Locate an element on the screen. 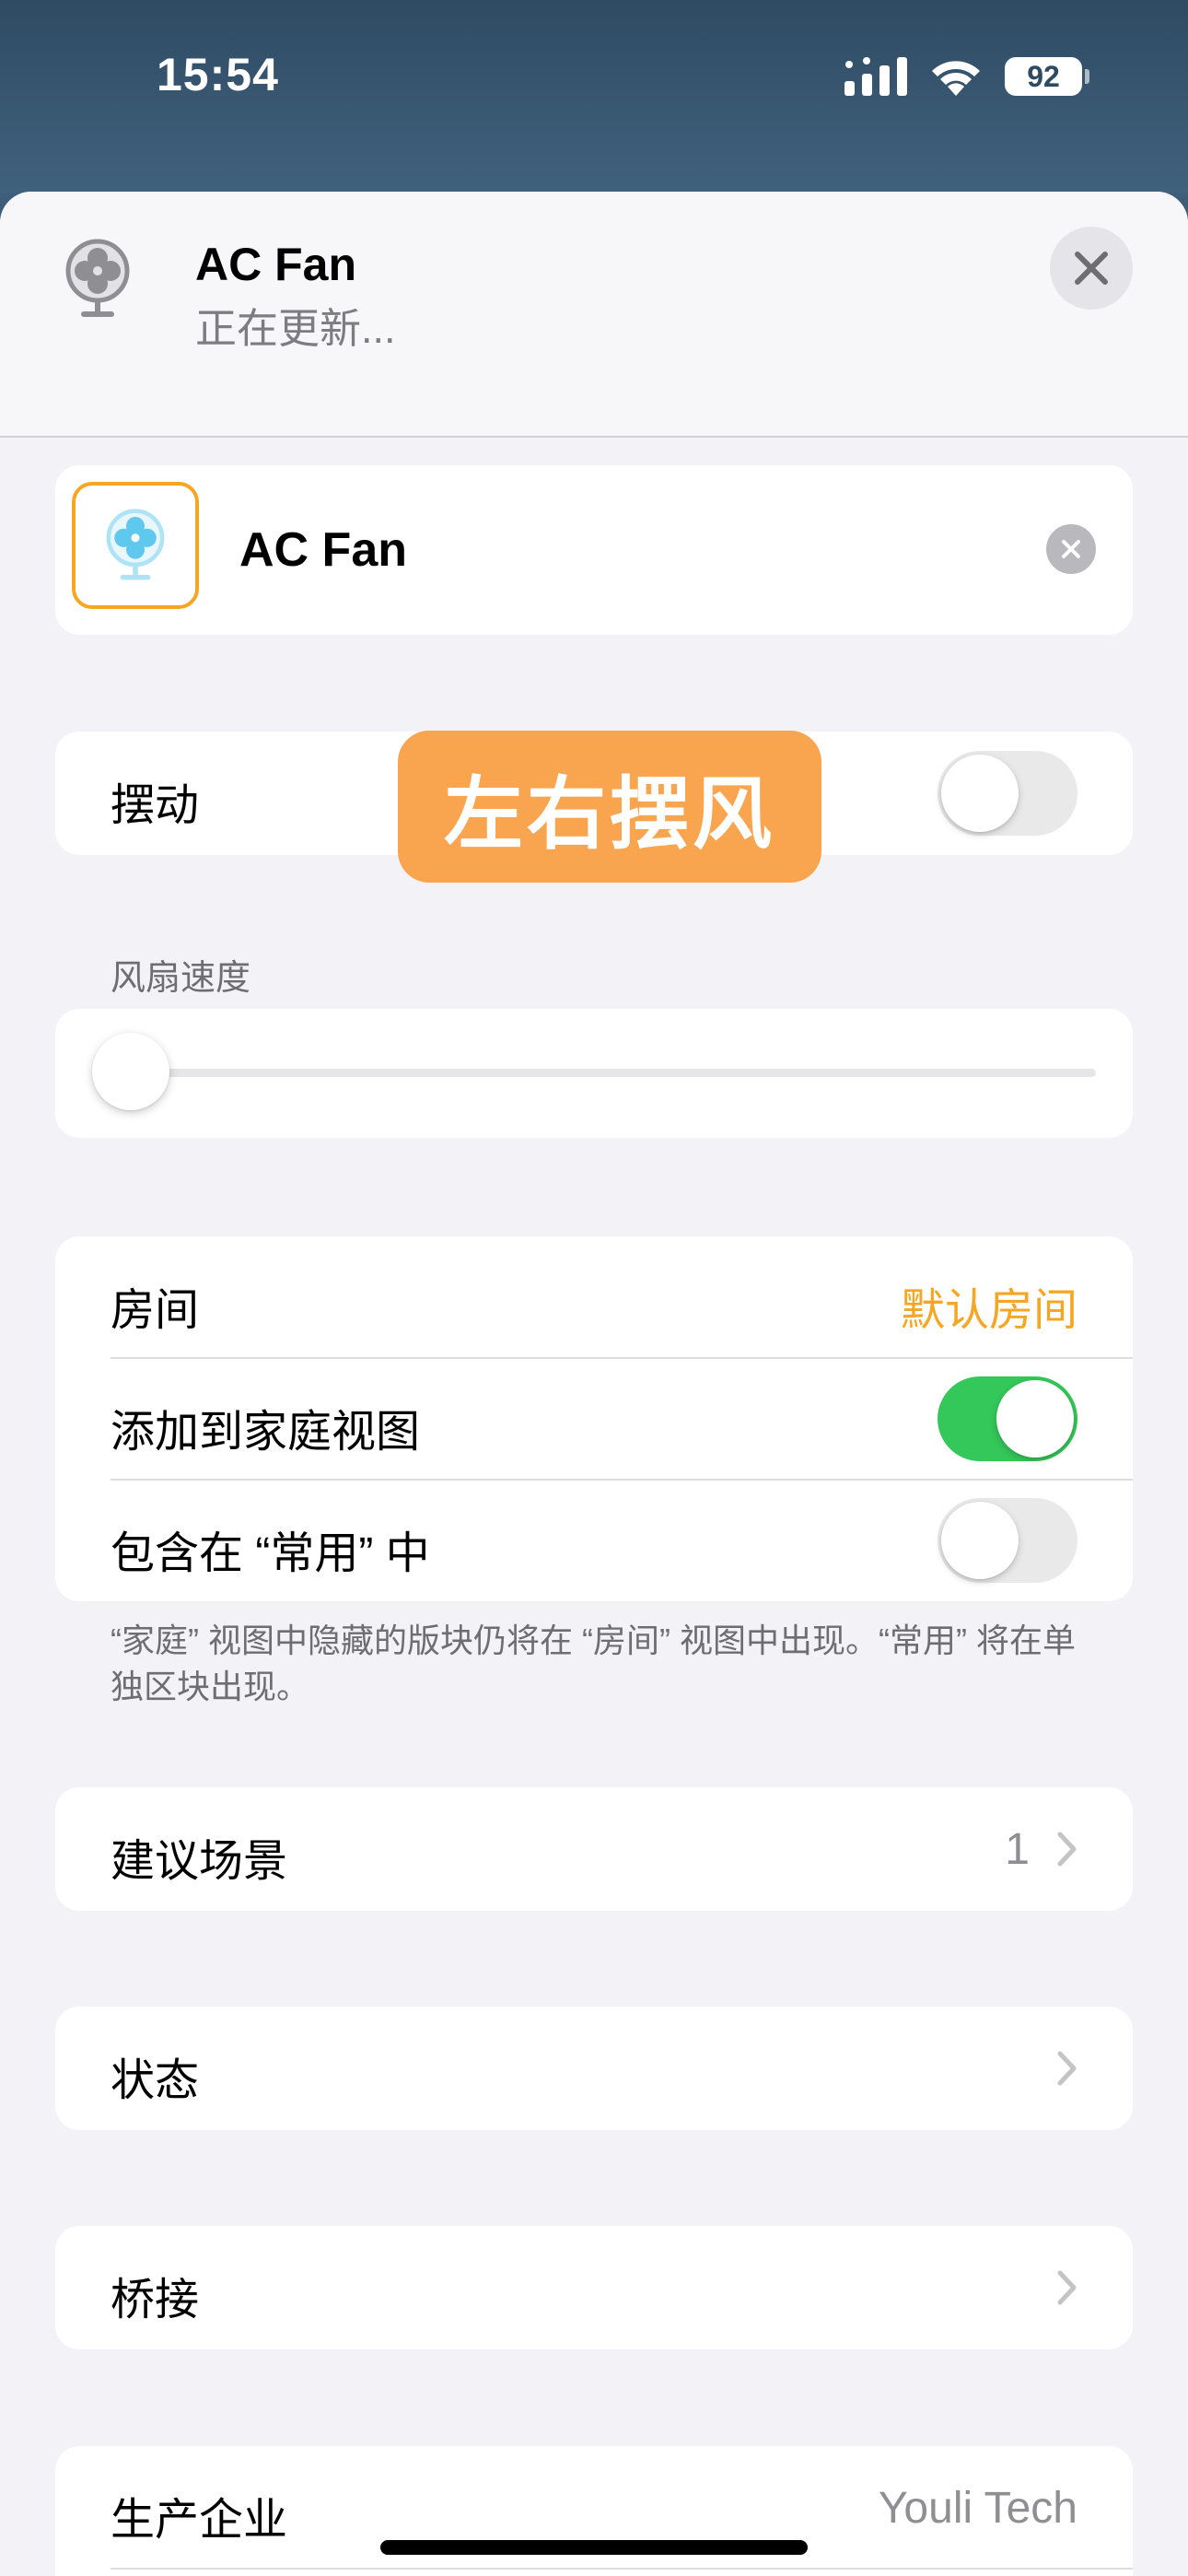 This screenshot has height=2576, width=1188. status-label: 状态 is located at coordinates (155, 2080).